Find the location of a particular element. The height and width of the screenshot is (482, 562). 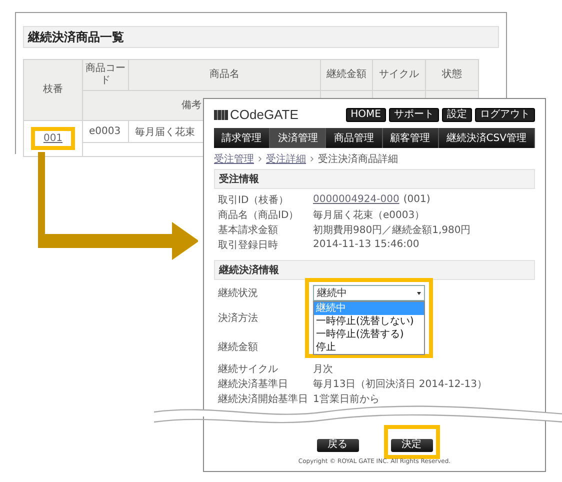

nav-tab: 請求管理 is located at coordinates (242, 138).